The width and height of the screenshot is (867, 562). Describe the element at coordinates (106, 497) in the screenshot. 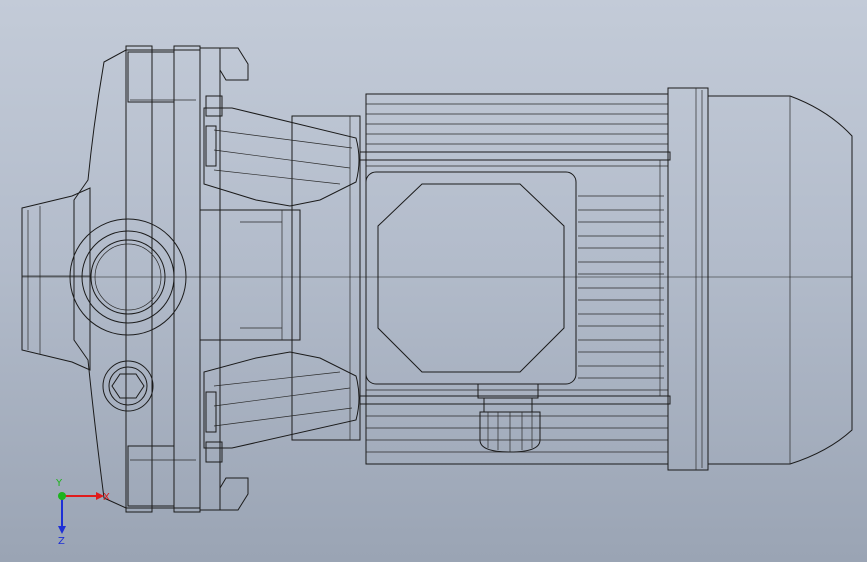

I see `triad-x-label: X` at that location.